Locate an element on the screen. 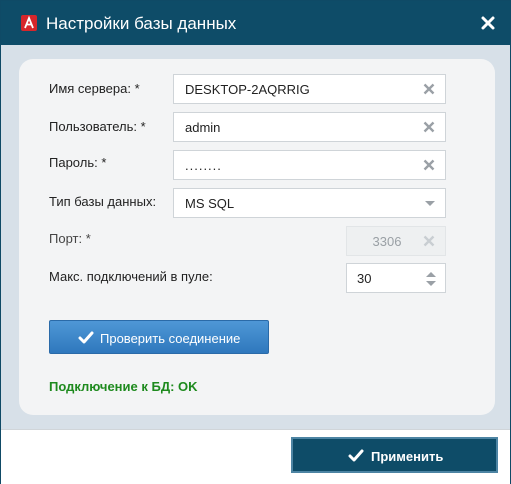 This screenshot has height=484, width=511. server-field is located at coordinates (309, 89).